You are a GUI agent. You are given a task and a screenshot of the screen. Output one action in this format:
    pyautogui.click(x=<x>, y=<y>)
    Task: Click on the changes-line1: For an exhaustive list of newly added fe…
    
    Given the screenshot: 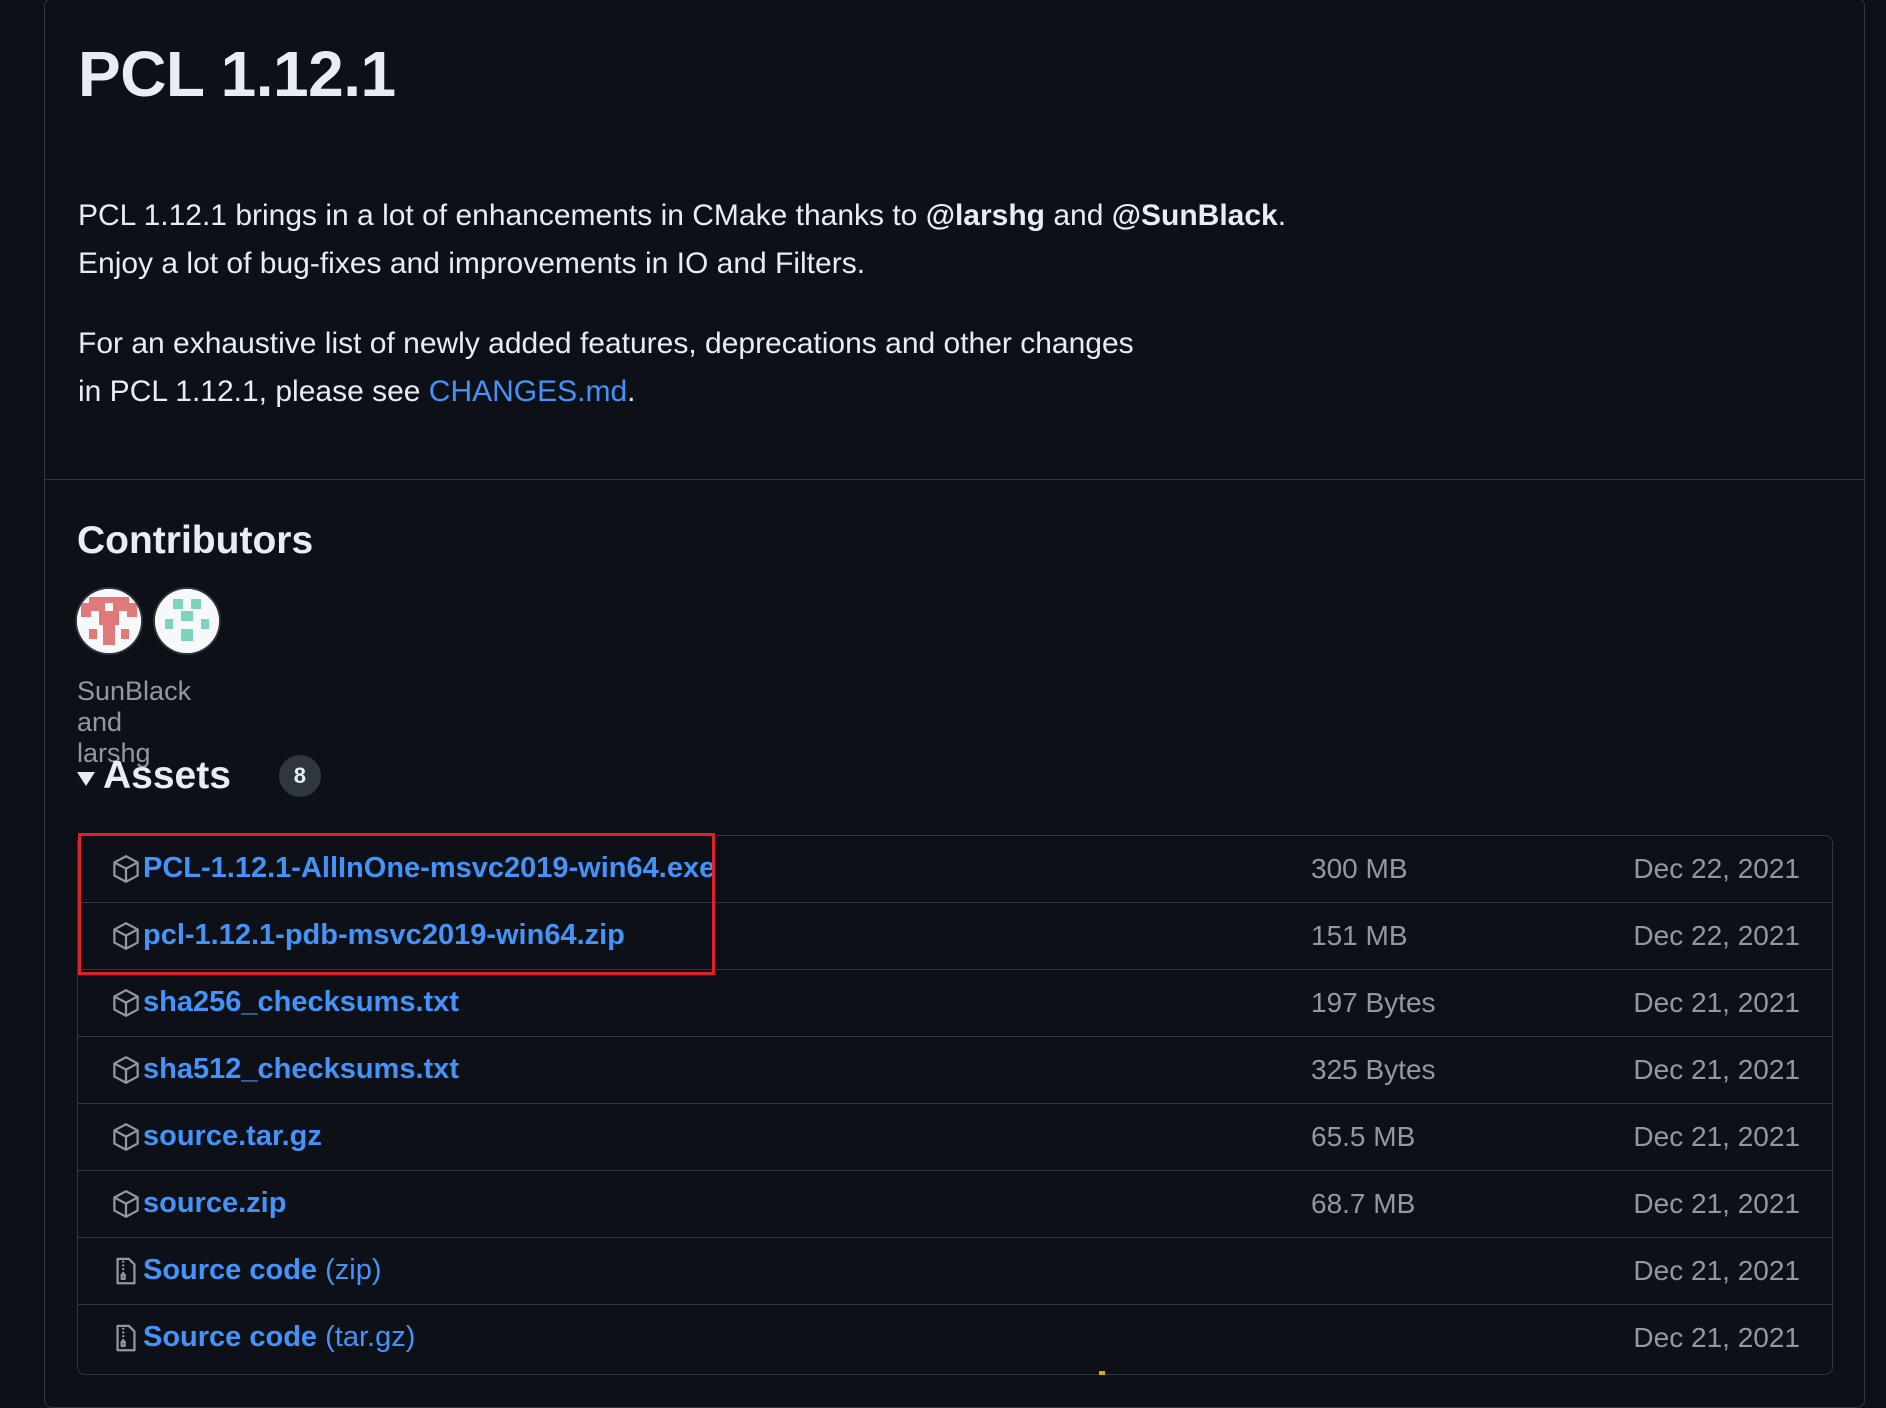 What is the action you would take?
    pyautogui.click(x=606, y=343)
    